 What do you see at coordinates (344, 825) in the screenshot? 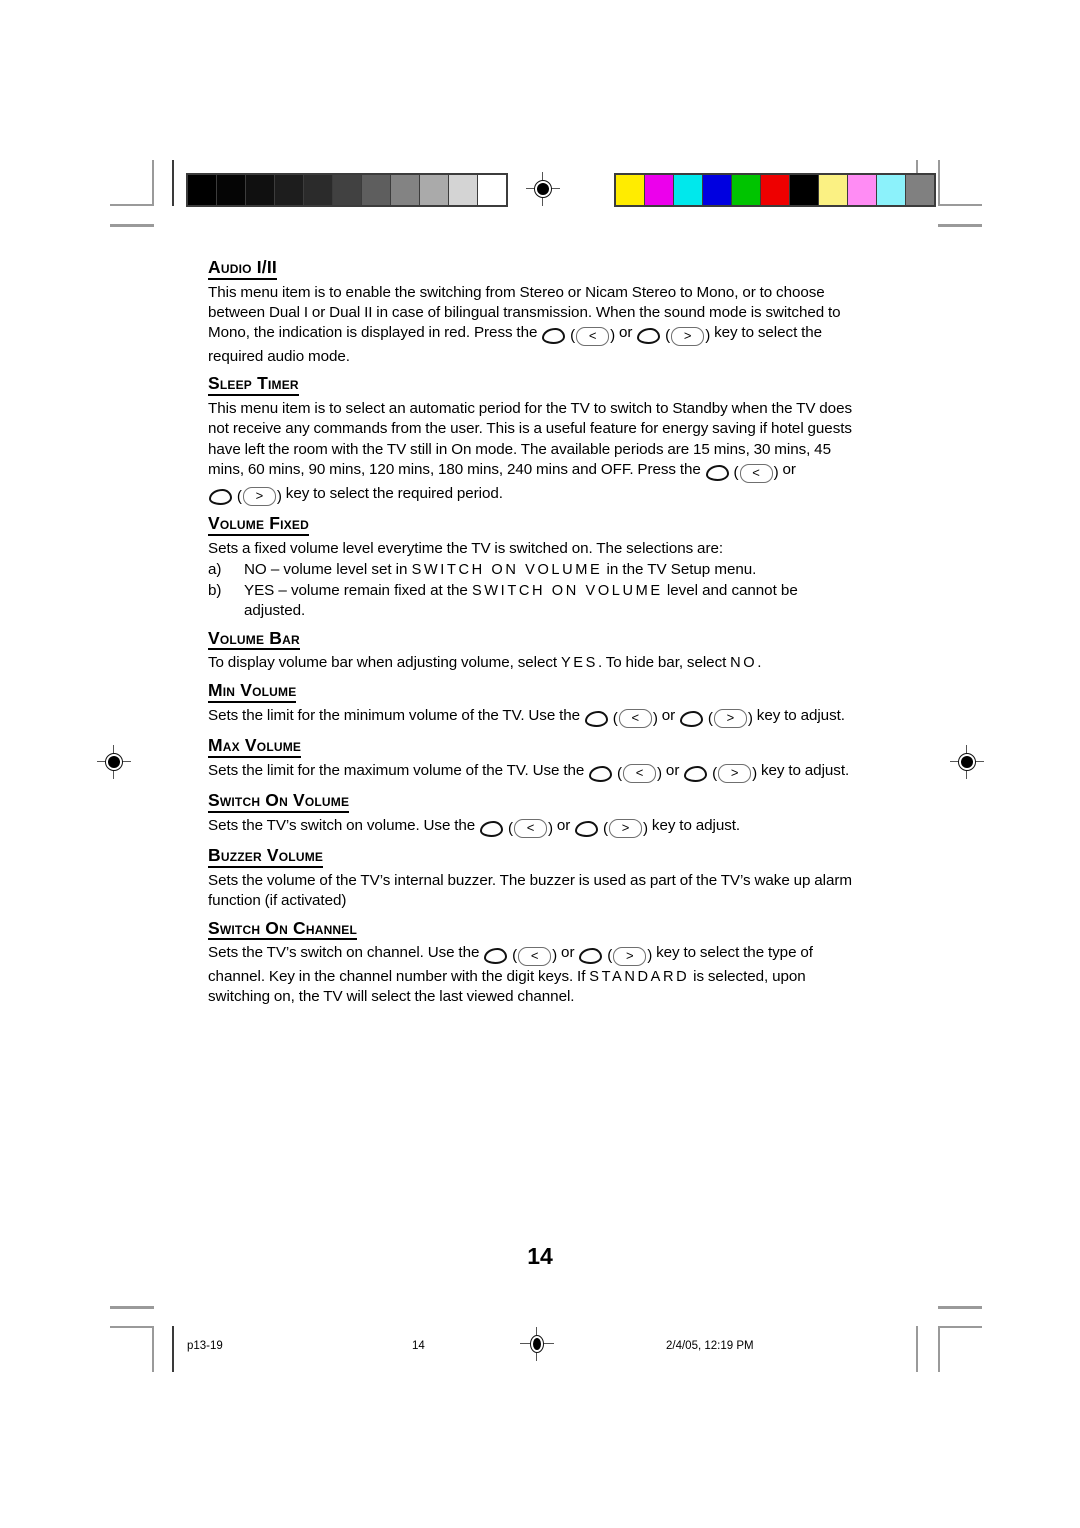
I see `body-text: Sets the TV’s switch on volume. Use the` at bounding box center [344, 825].